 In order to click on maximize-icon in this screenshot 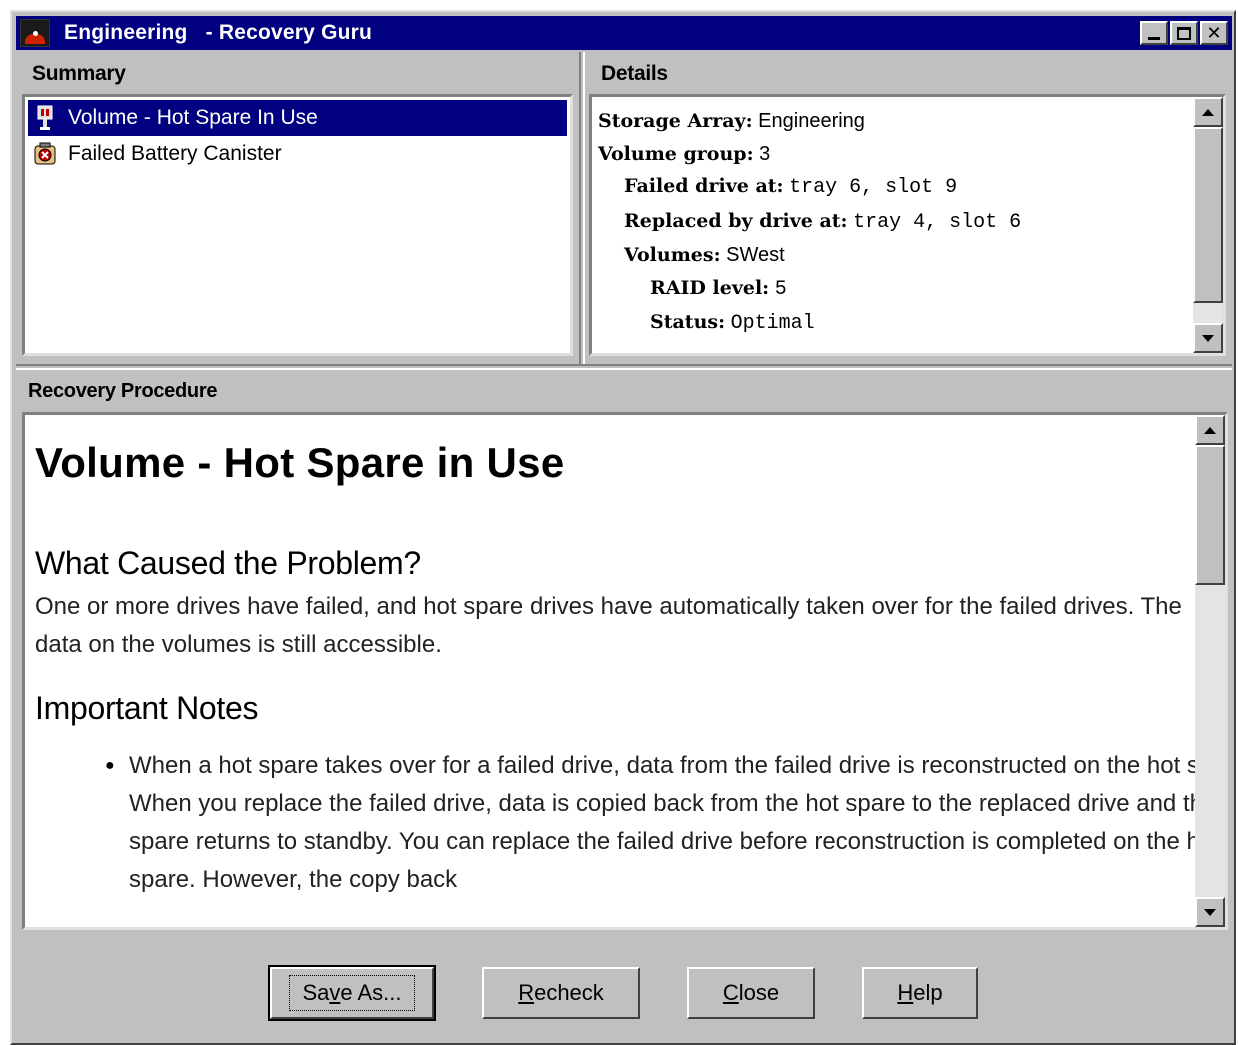, I will do `click(1184, 33)`.